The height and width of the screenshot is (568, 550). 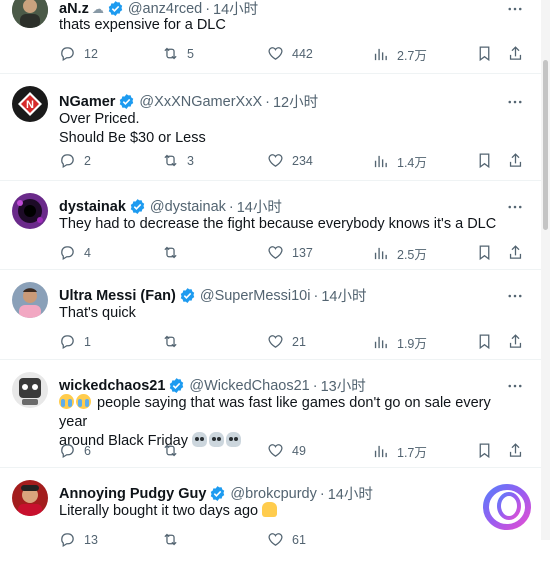 I want to click on cloud-icon: ☁, so click(x=97, y=8).